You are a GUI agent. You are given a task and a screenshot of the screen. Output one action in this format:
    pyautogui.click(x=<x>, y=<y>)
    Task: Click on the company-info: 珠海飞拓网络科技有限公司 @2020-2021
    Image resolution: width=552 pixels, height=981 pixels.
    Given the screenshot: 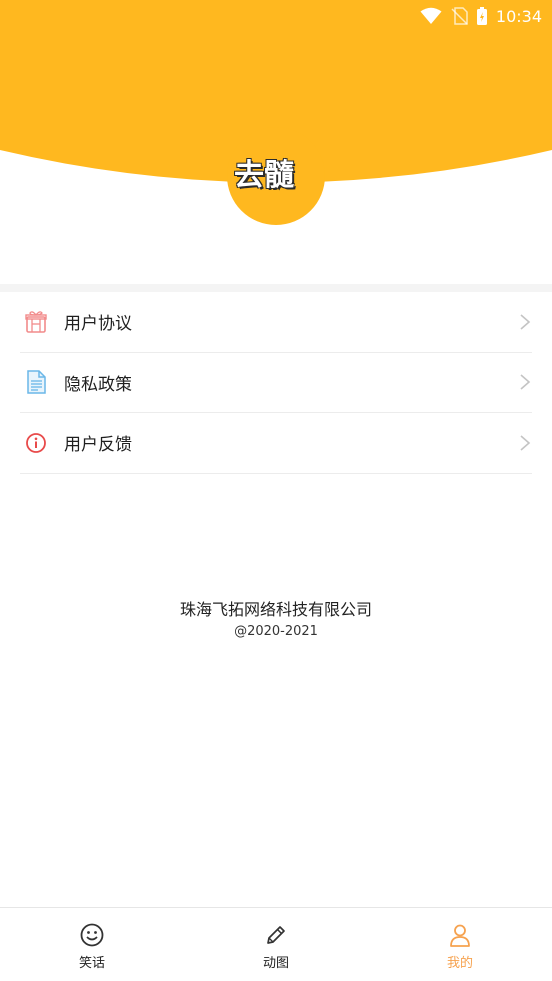 What is the action you would take?
    pyautogui.click(x=276, y=617)
    